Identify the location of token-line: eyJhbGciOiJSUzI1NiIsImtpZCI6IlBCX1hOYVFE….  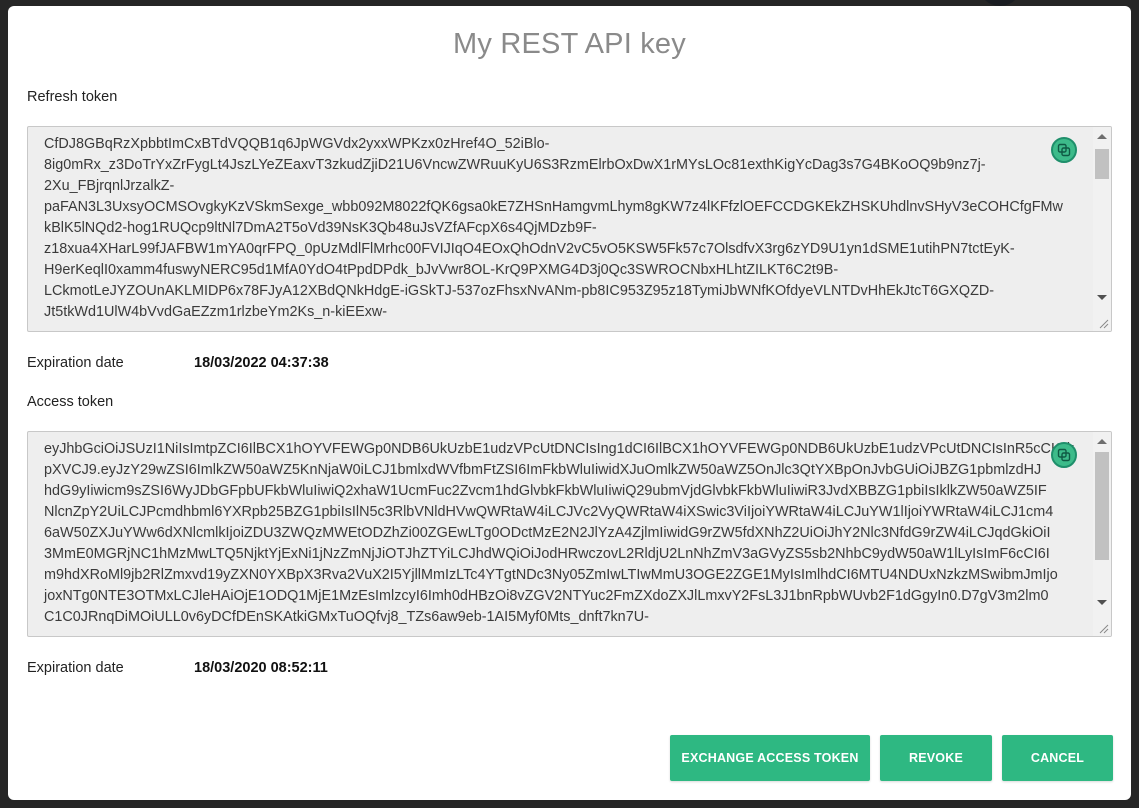
(559, 449).